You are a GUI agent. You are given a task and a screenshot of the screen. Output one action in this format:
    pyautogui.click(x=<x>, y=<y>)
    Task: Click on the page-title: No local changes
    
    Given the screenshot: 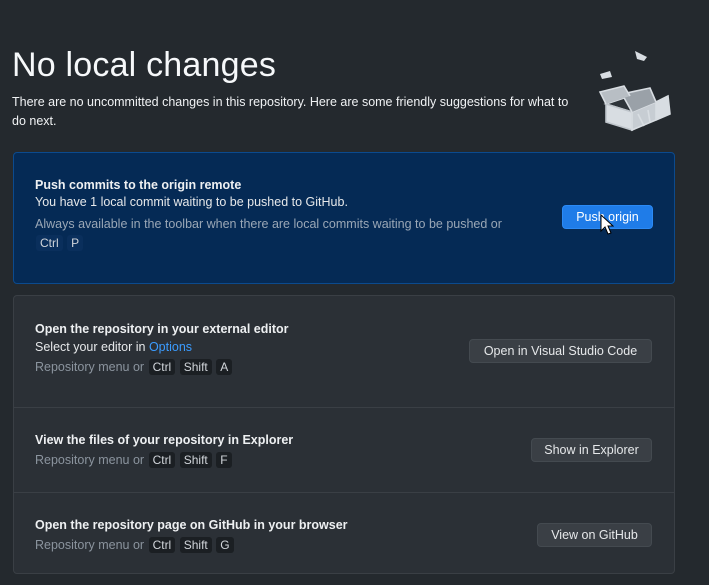 What is the action you would take?
    pyautogui.click(x=144, y=65)
    